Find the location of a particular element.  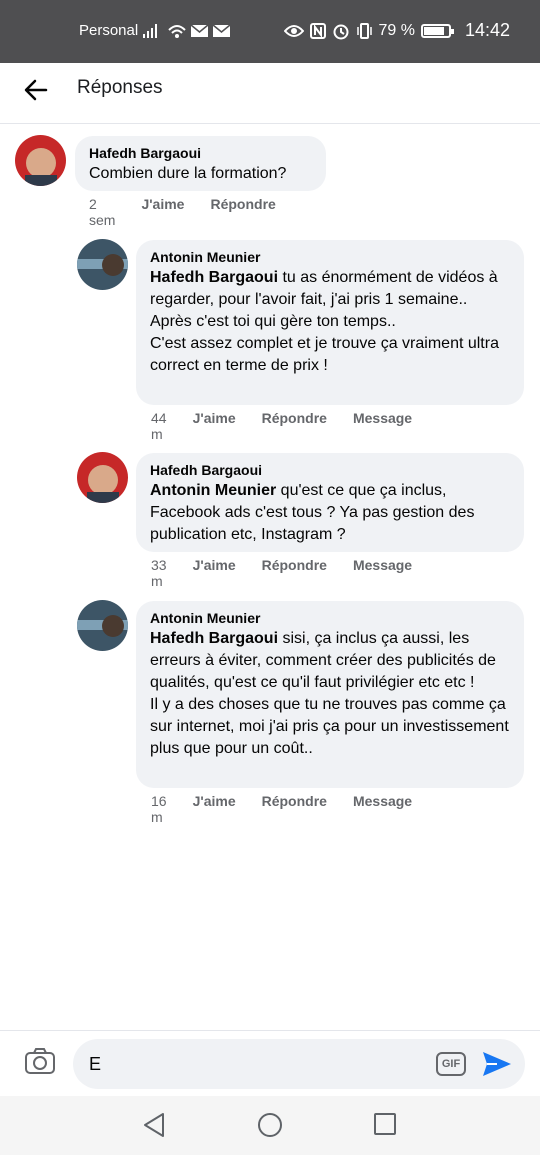

gif-button: GIF is located at coordinates (451, 1064).